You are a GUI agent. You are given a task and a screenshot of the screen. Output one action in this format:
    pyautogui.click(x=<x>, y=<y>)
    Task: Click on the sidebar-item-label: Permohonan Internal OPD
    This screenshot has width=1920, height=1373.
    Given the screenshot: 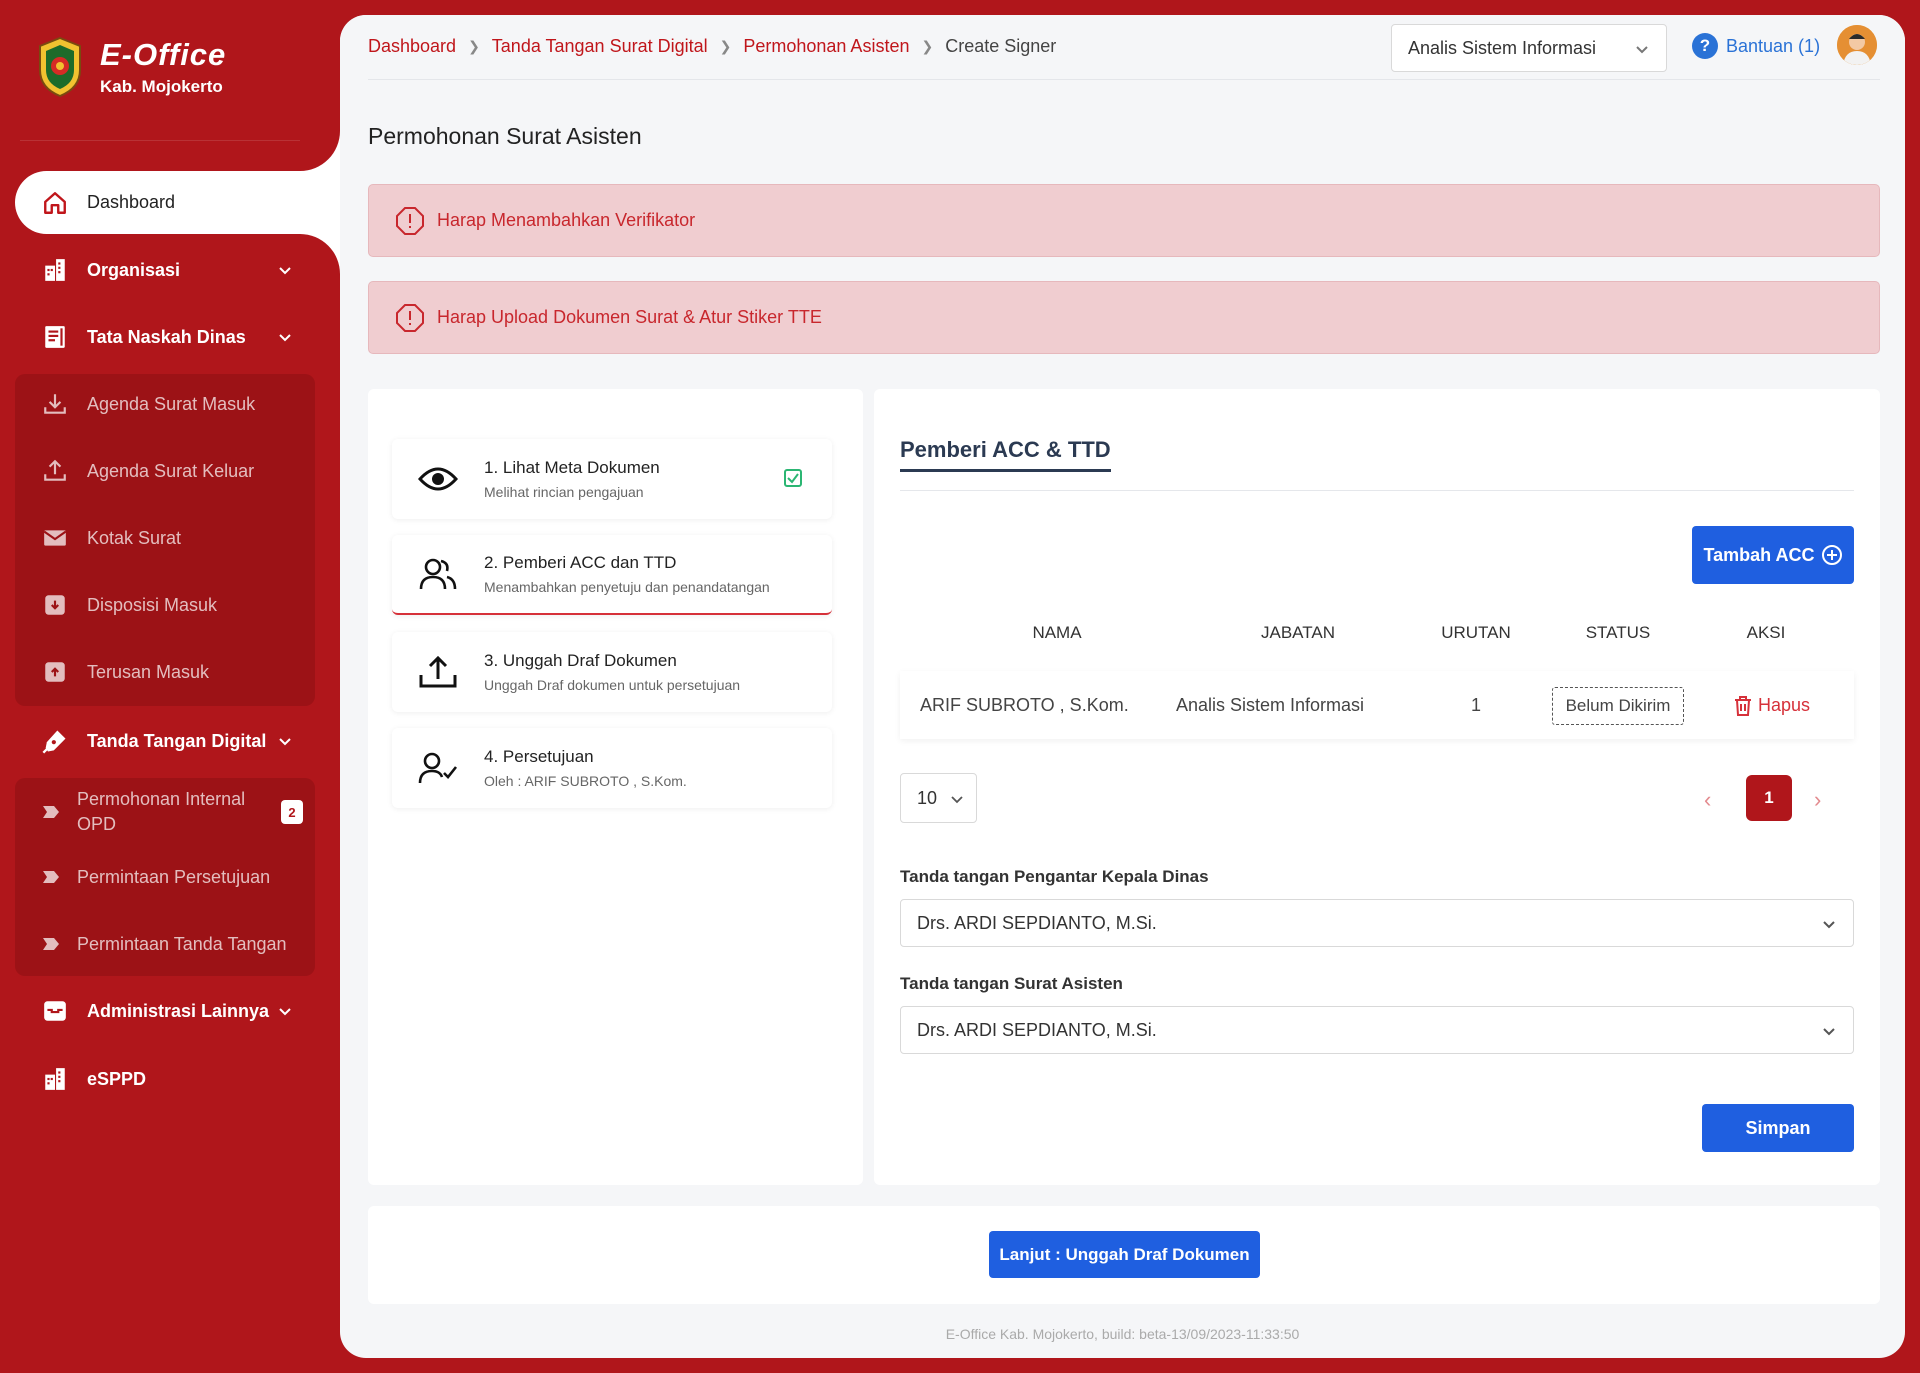 What is the action you would take?
    pyautogui.click(x=161, y=811)
    